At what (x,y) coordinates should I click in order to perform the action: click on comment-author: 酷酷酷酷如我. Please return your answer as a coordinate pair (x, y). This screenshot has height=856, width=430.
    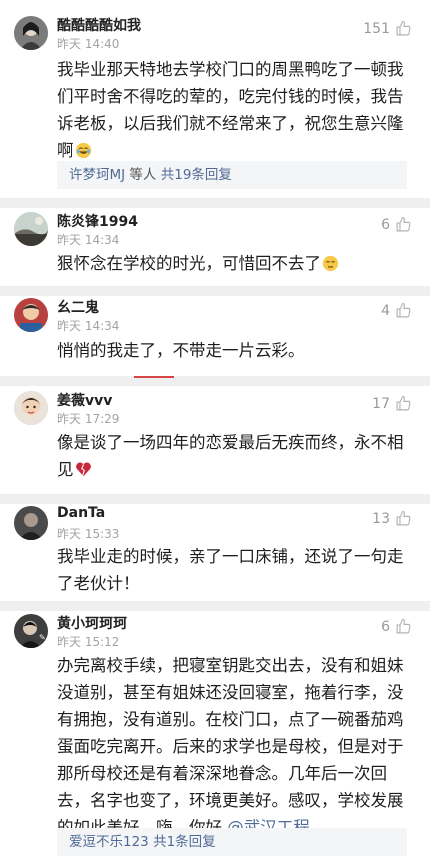
    Looking at the image, I should click on (99, 25).